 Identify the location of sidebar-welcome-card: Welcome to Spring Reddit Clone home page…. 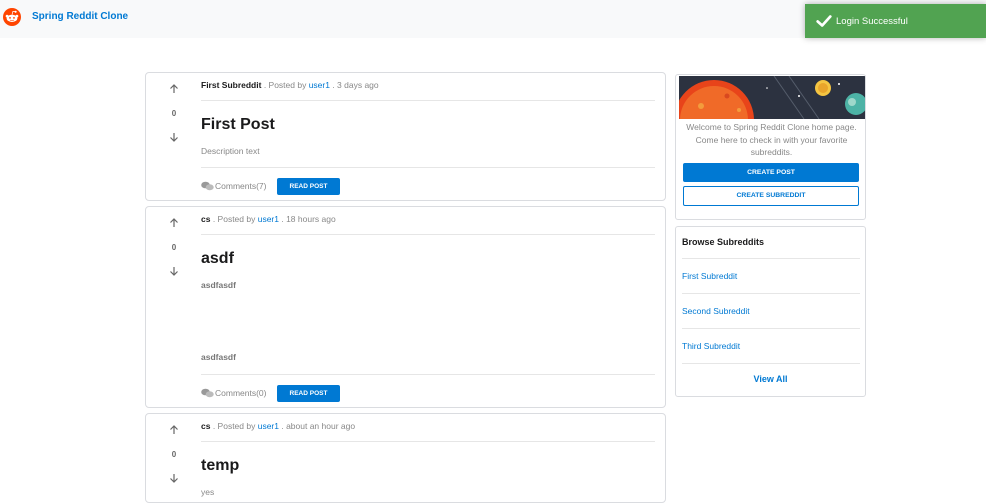
(770, 147).